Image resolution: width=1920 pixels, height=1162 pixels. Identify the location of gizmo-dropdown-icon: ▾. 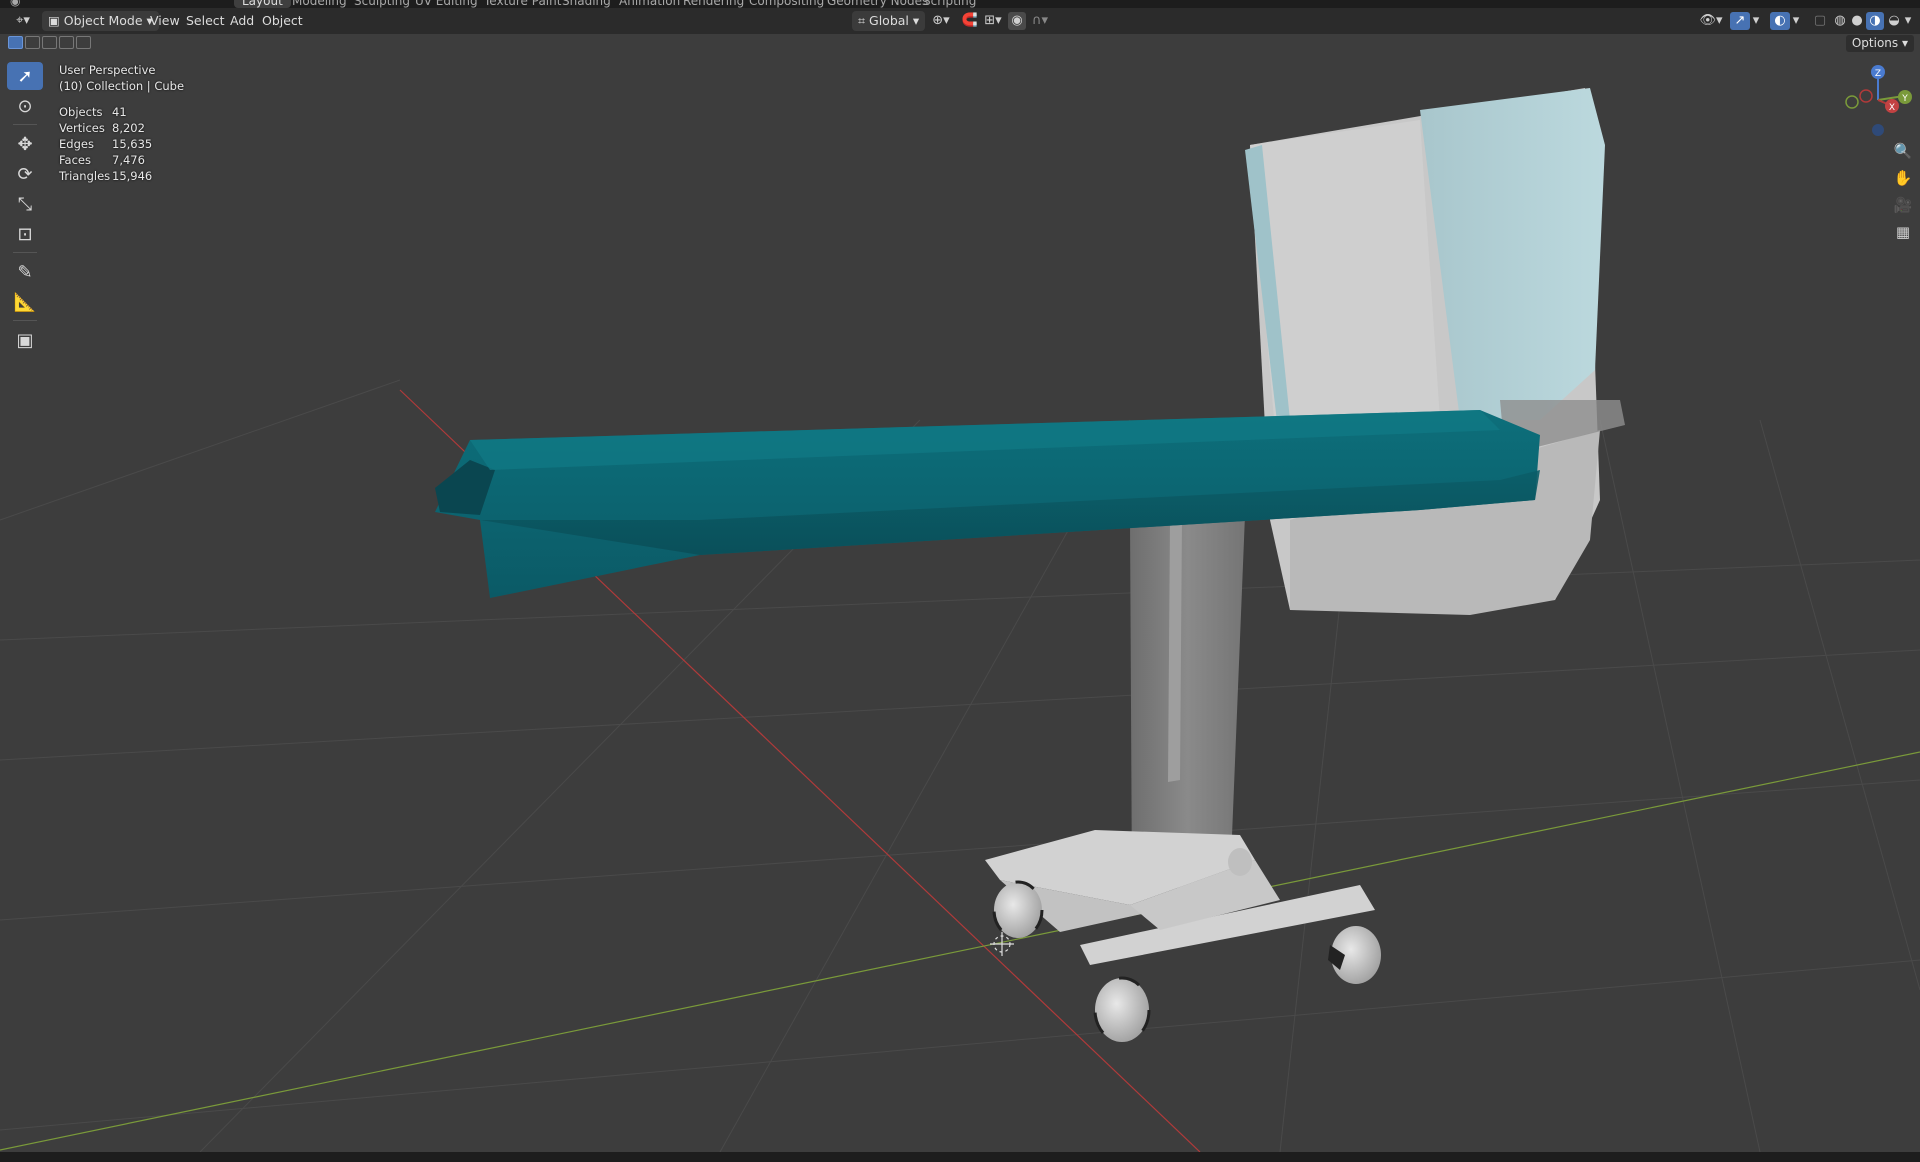
(1756, 21).